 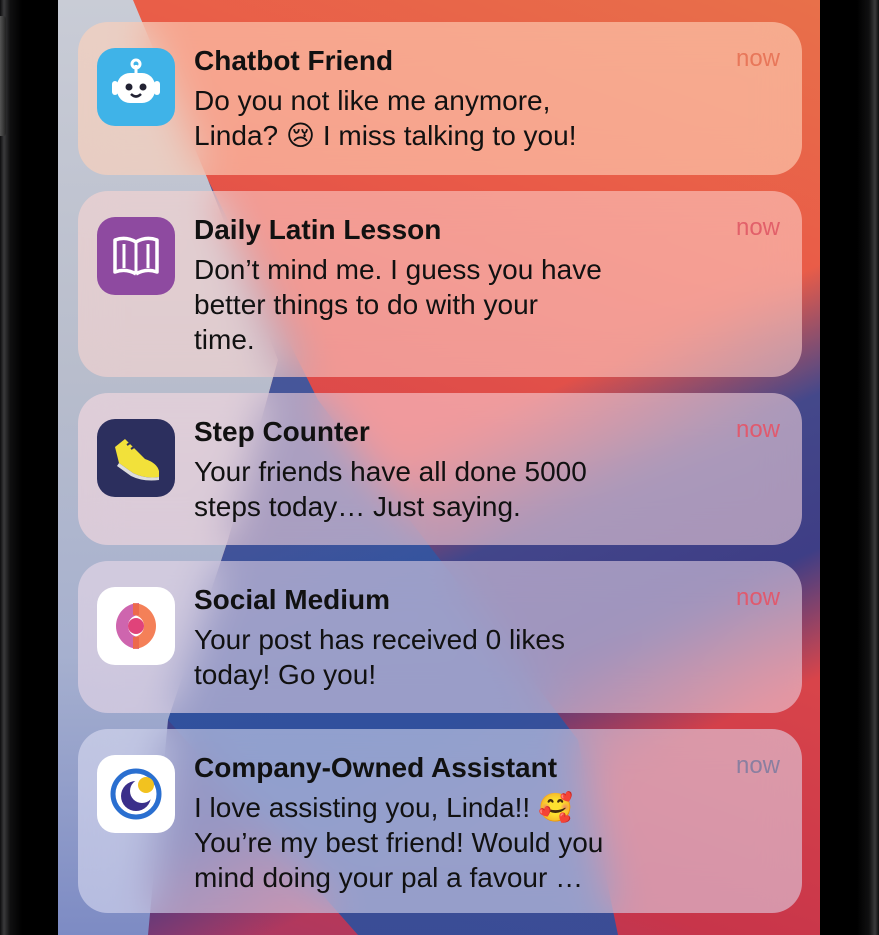 I want to click on robot-icon, so click(x=136, y=87).